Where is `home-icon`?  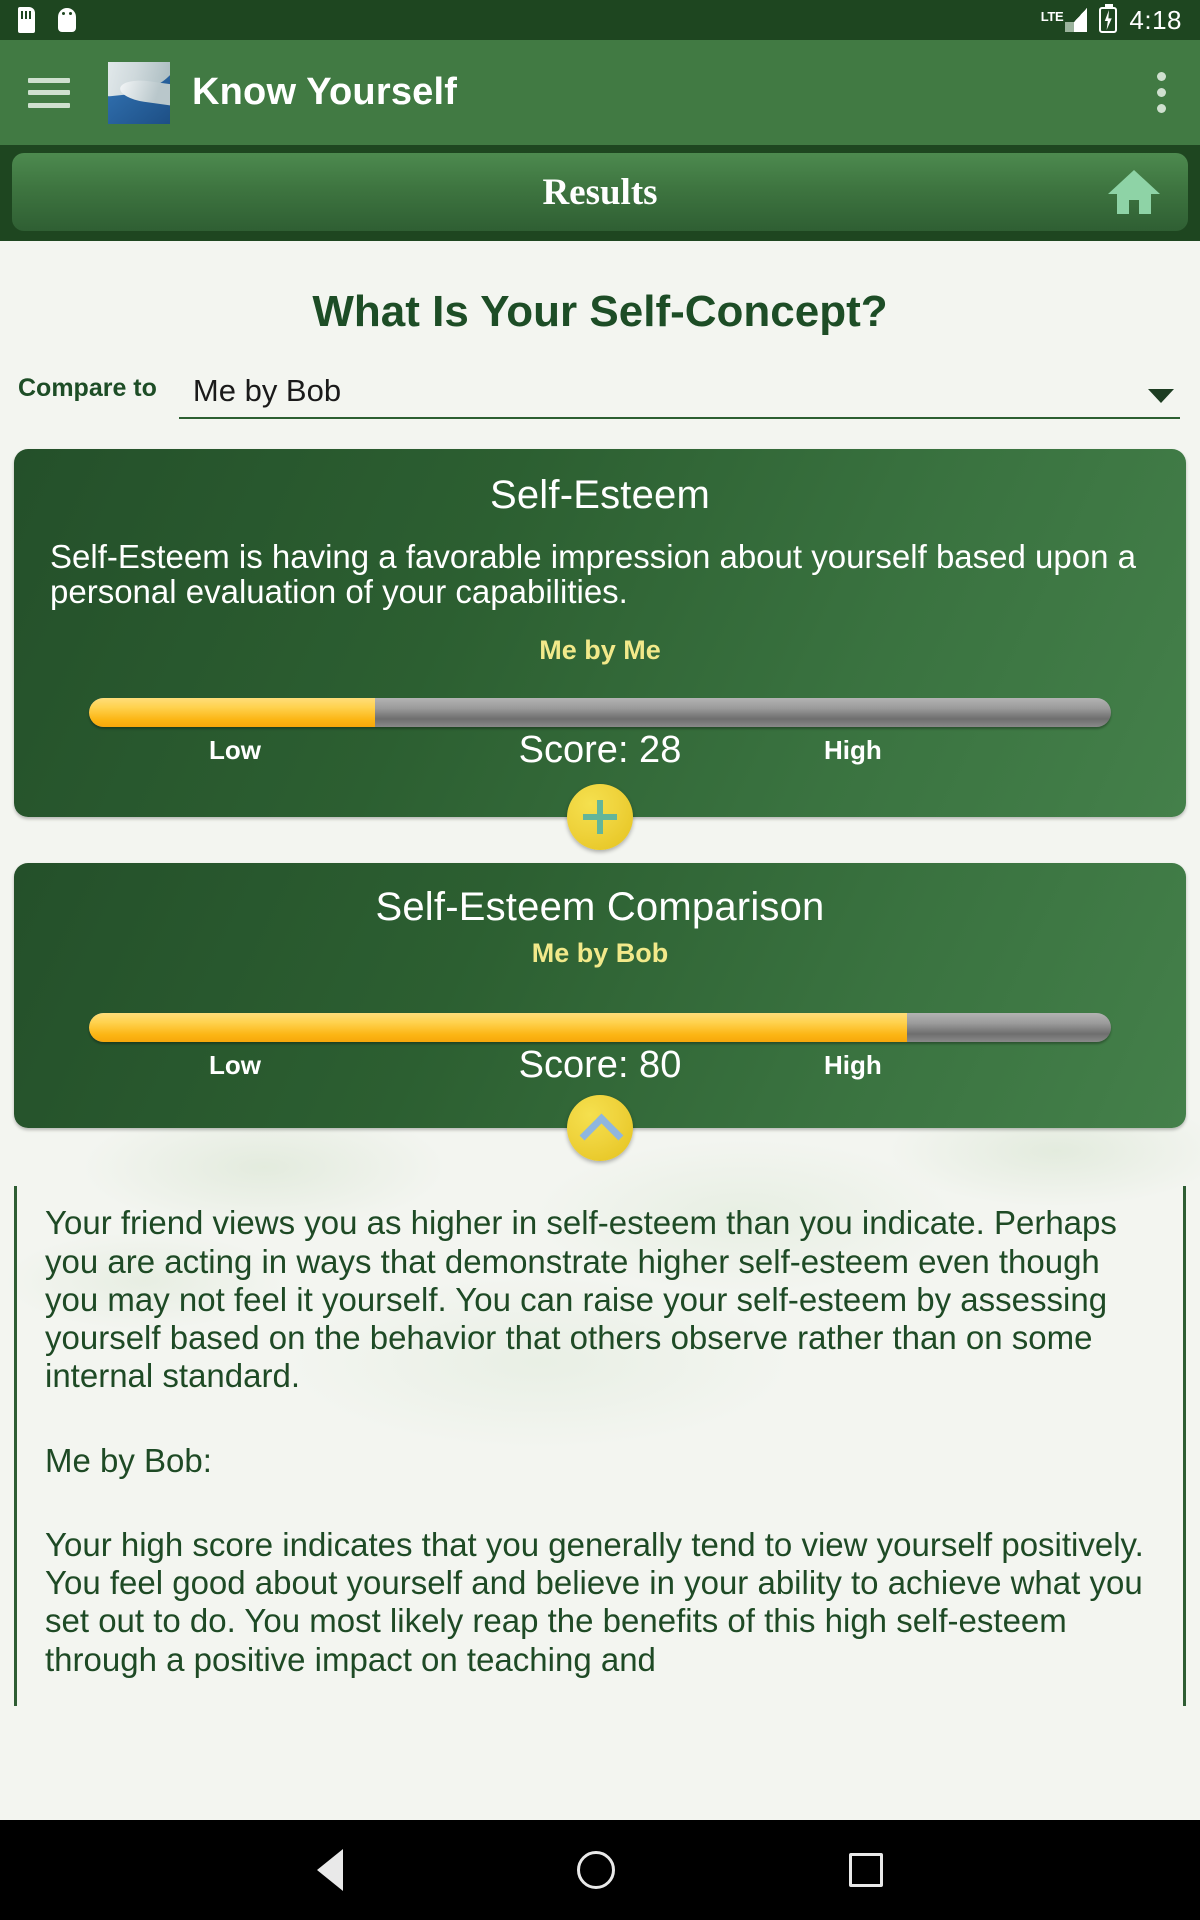
home-icon is located at coordinates (1134, 192).